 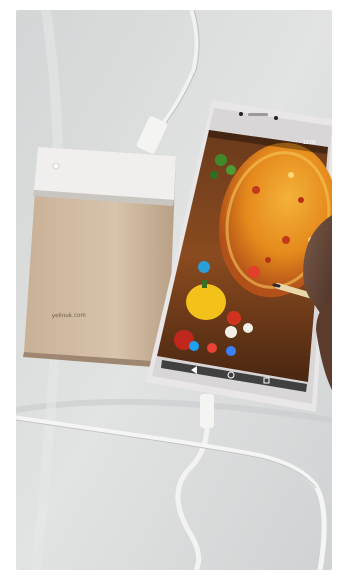 I want to click on status-bar-time: 12:09, so click(x=309, y=143).